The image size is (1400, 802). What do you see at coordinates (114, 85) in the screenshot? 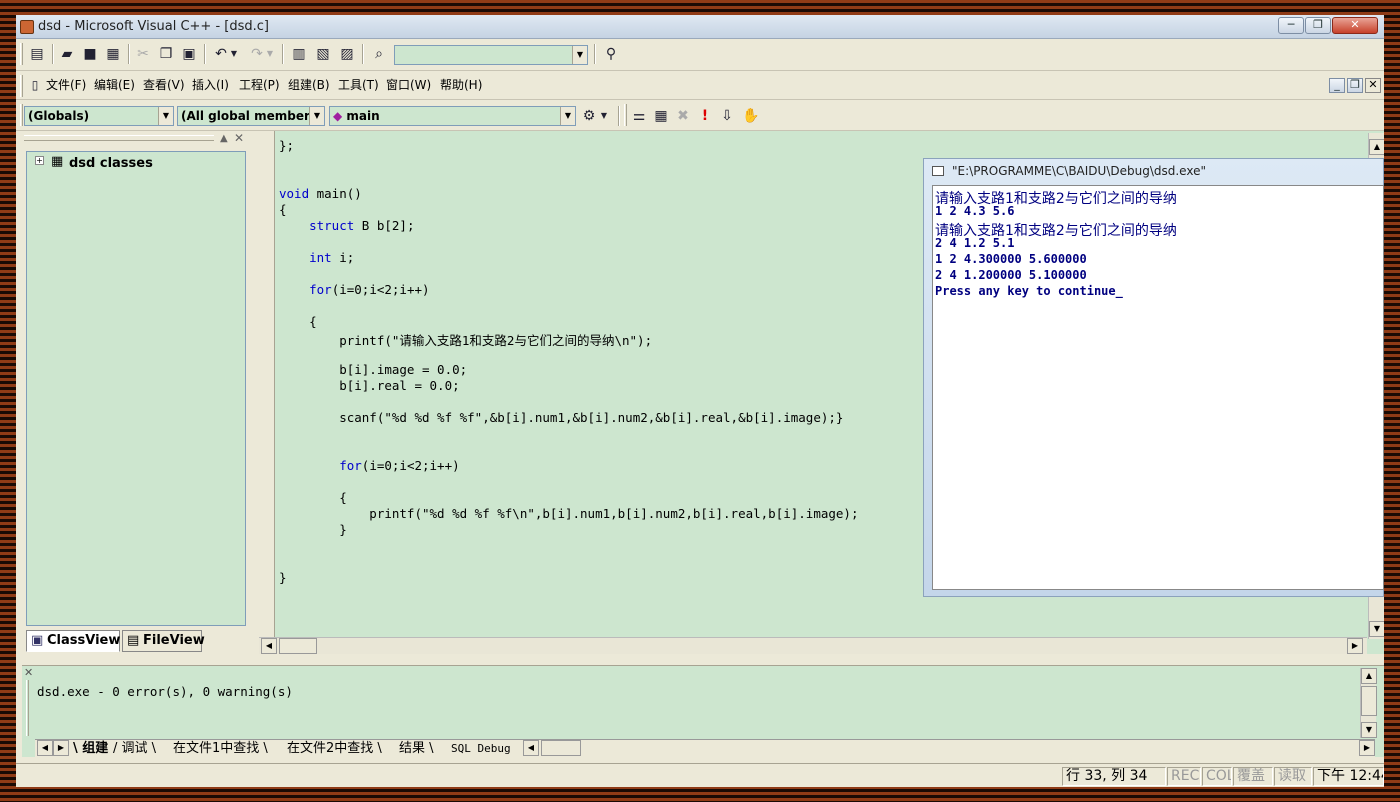
I see `menu-edit: 编辑(E)` at bounding box center [114, 85].